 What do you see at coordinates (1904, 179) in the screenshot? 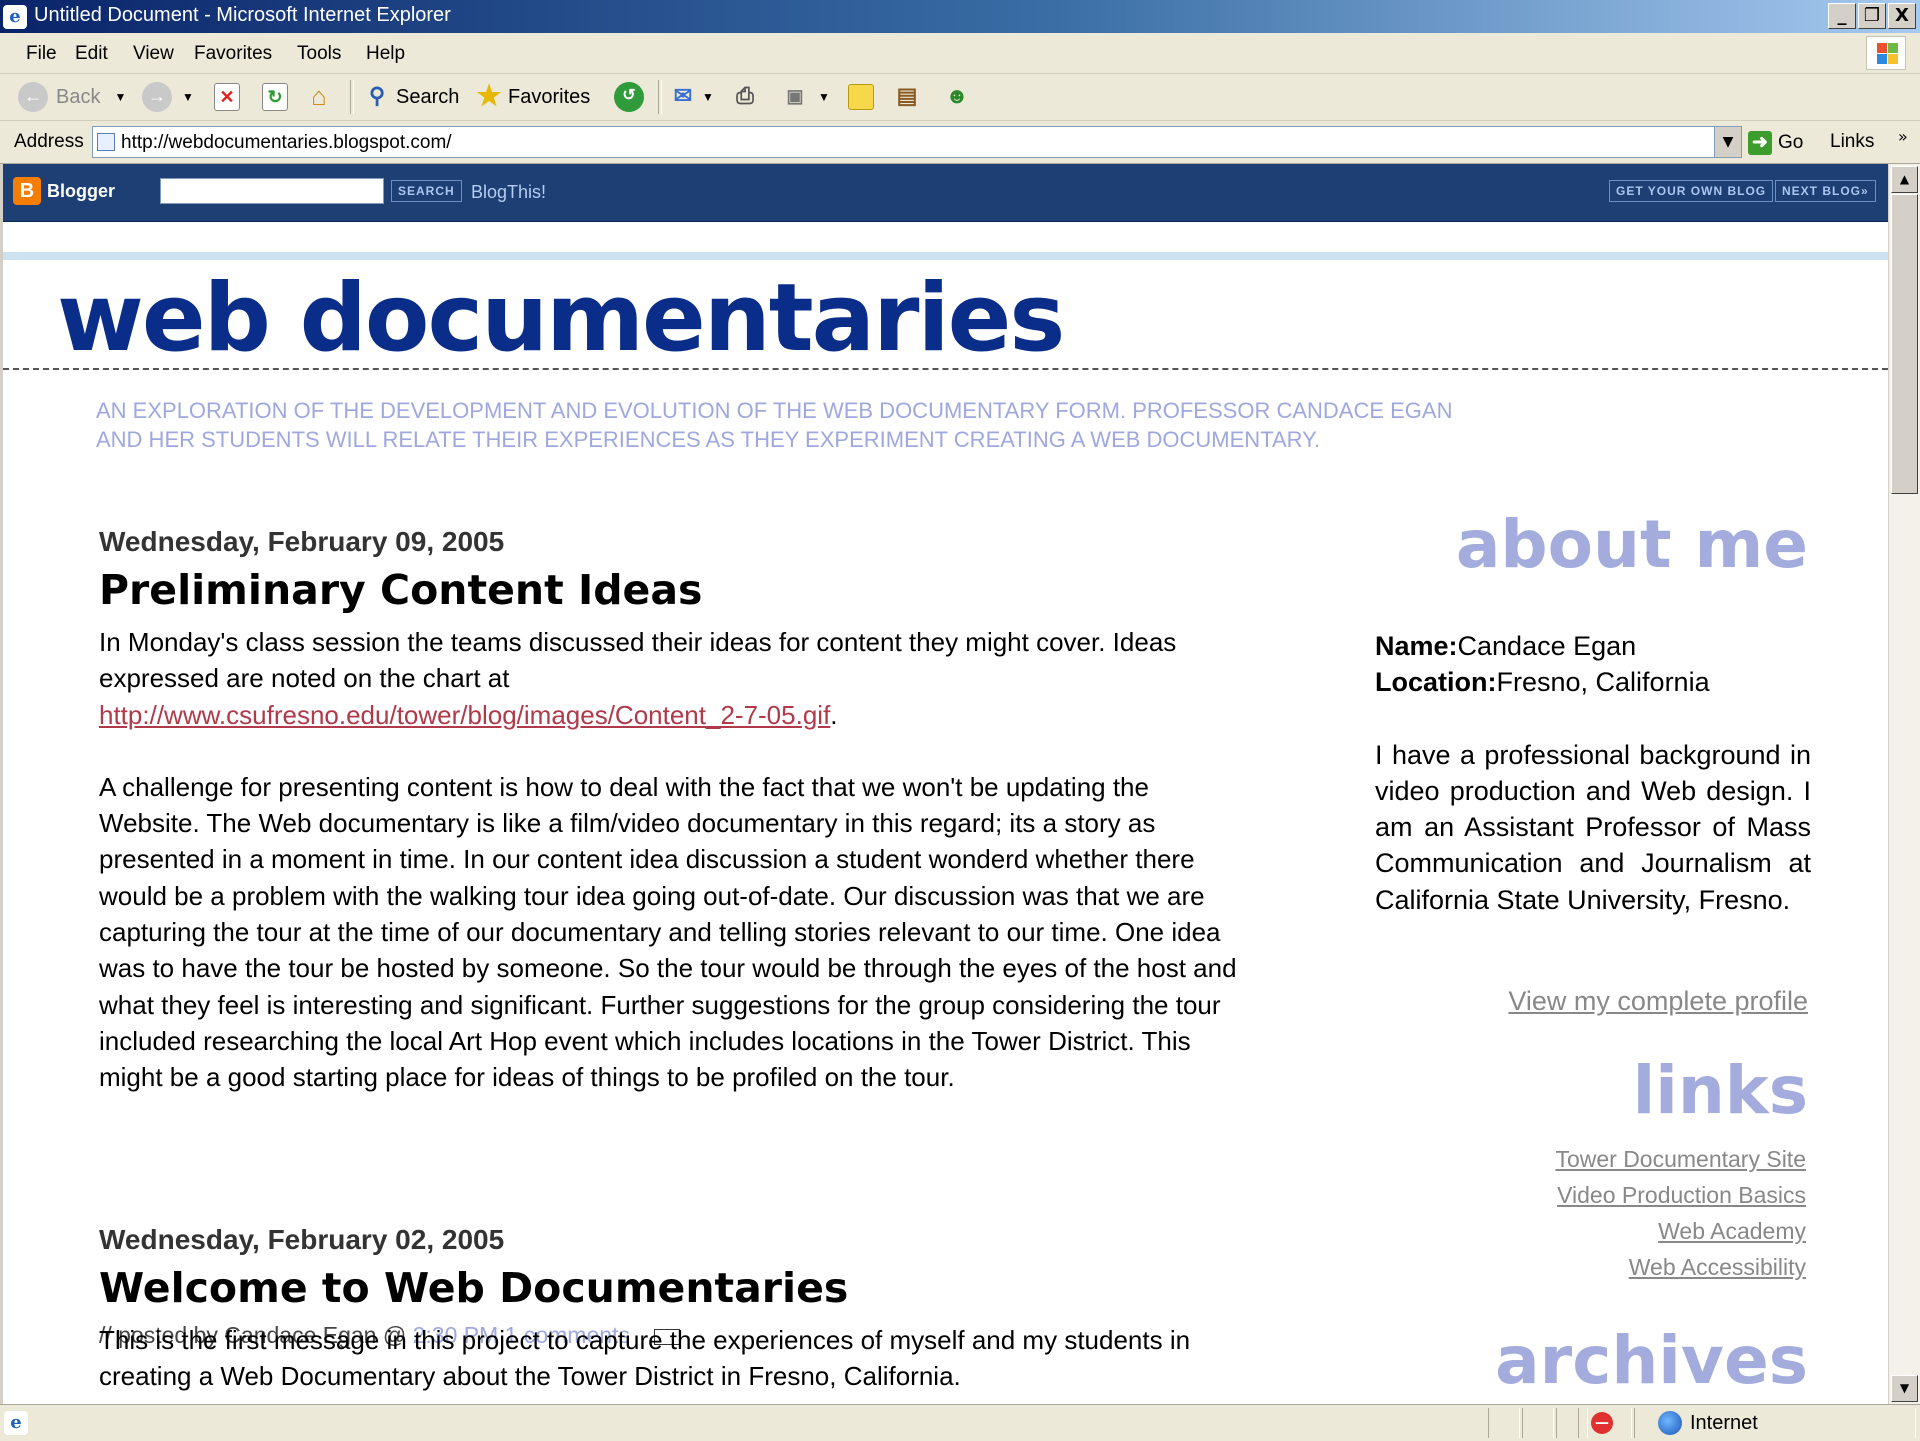
I see `scroll-up-button: ▲` at bounding box center [1904, 179].